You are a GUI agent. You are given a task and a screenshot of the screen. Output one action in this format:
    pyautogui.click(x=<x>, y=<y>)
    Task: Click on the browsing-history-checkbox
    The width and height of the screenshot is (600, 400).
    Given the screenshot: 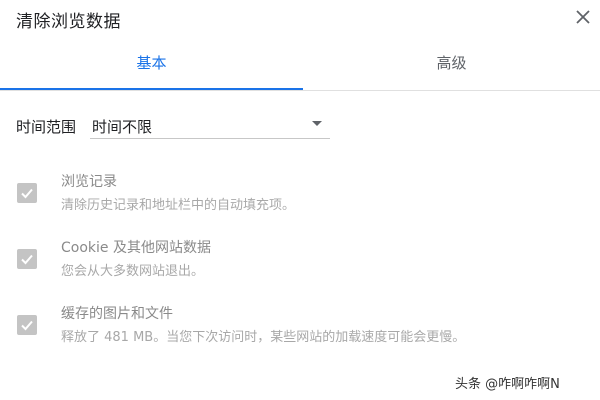 What is the action you would take?
    pyautogui.click(x=27, y=193)
    